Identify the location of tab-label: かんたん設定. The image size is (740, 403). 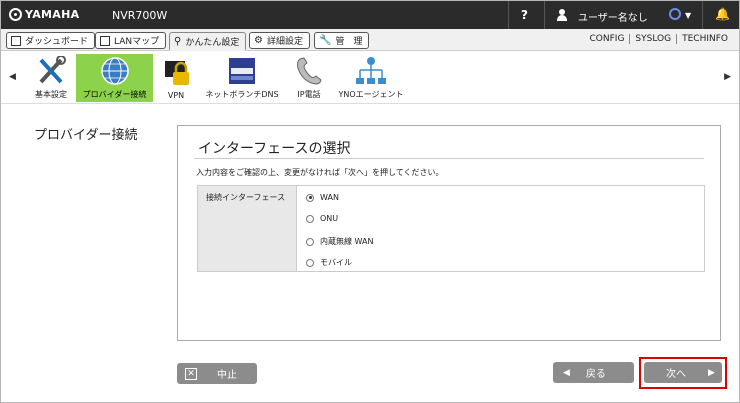
(212, 42).